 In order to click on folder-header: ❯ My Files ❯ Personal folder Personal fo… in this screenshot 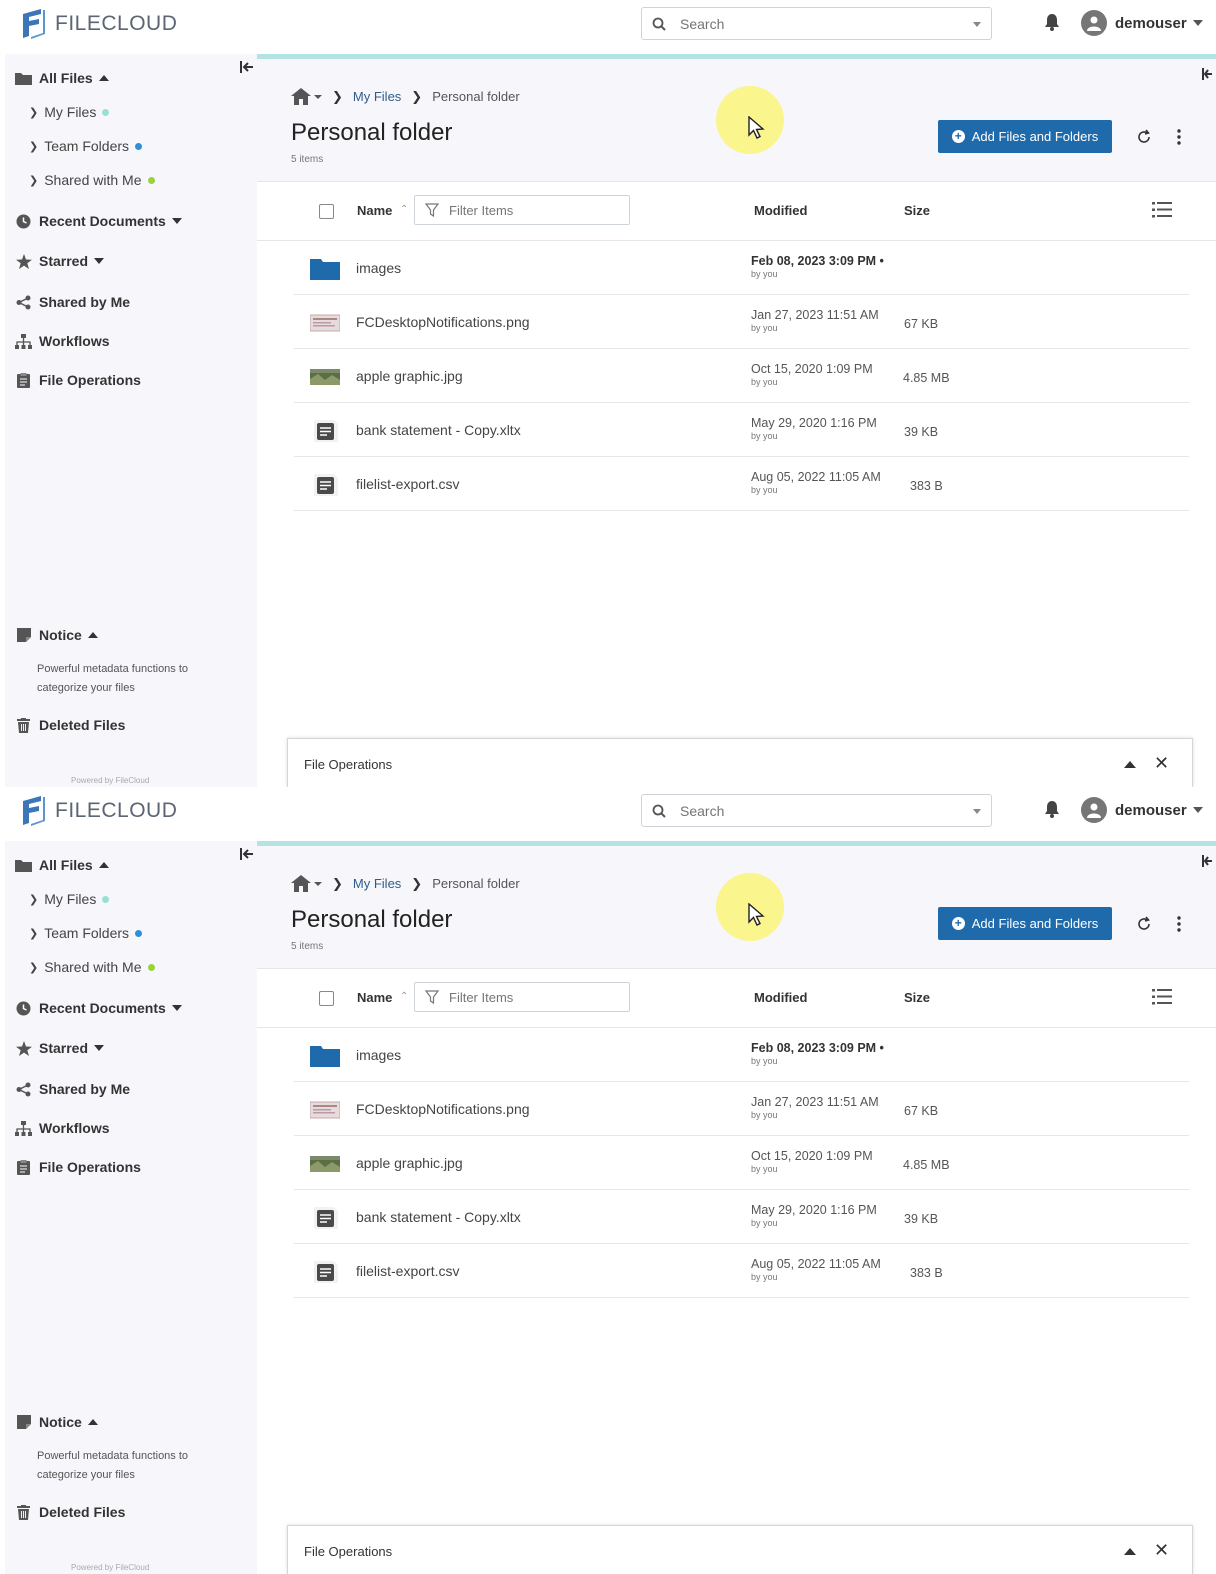, I will do `click(736, 120)`.